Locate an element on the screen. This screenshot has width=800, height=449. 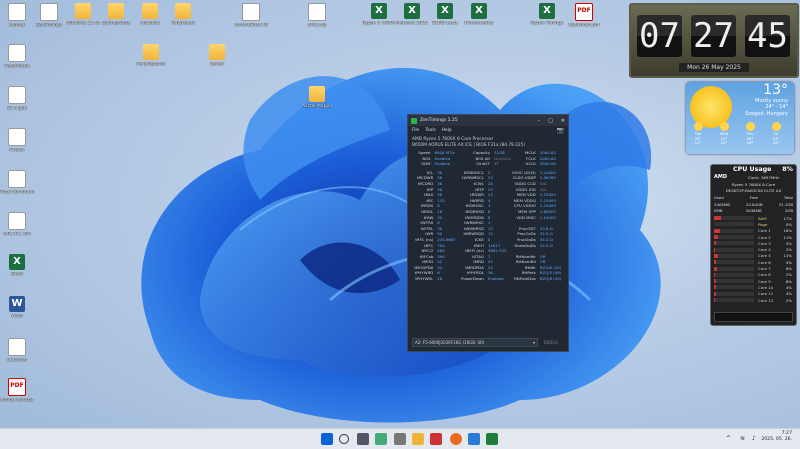
desktop-icon: X DDR5 teszt is located at coordinates (445, 14).